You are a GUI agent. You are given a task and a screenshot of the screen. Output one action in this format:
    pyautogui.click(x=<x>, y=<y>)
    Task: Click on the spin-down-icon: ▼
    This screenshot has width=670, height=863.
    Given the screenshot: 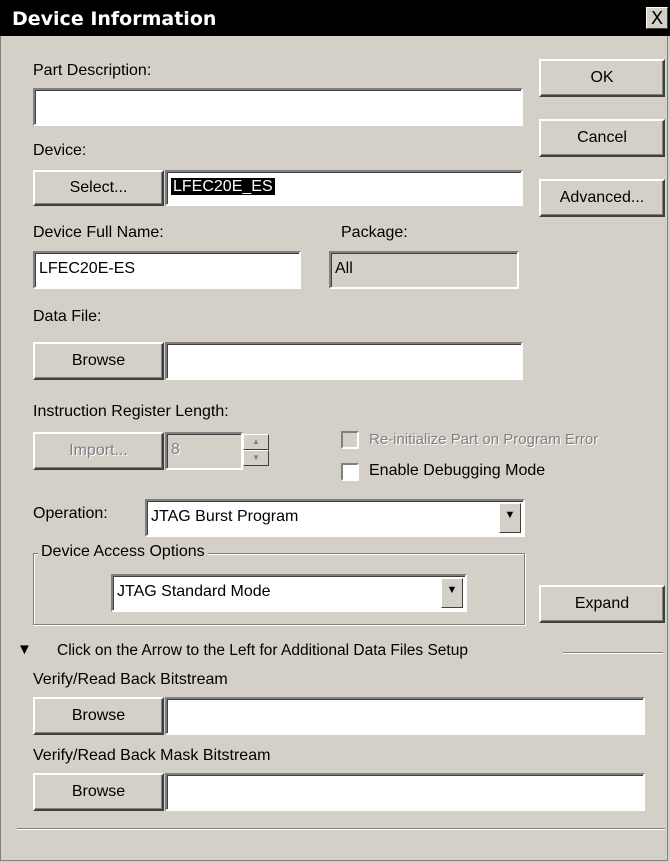 What is the action you would take?
    pyautogui.click(x=256, y=458)
    